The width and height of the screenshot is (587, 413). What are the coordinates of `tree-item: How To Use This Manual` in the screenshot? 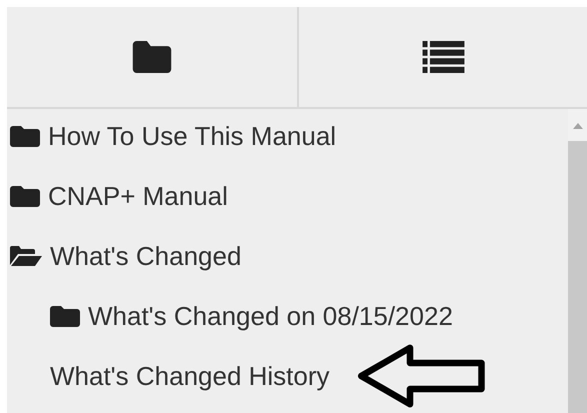 It's located at (171, 136).